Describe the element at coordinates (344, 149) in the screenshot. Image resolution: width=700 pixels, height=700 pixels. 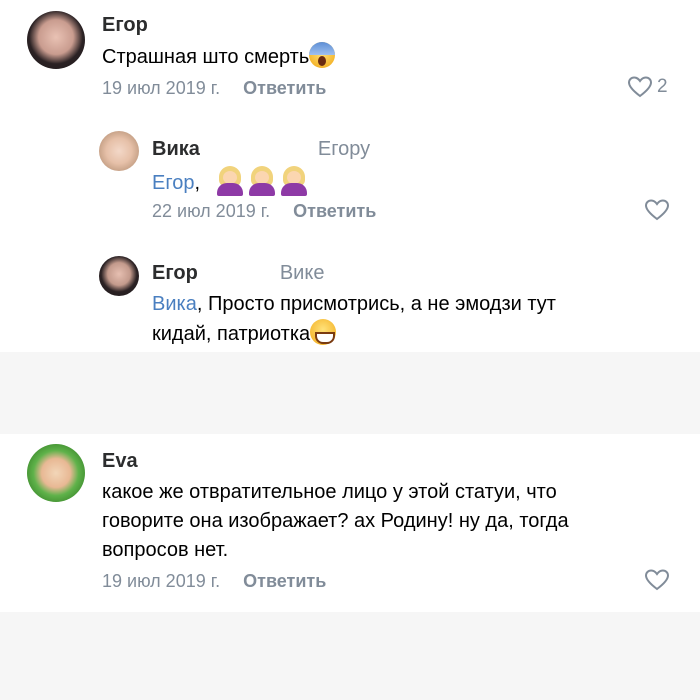
I see `reply-to: Егору` at that location.